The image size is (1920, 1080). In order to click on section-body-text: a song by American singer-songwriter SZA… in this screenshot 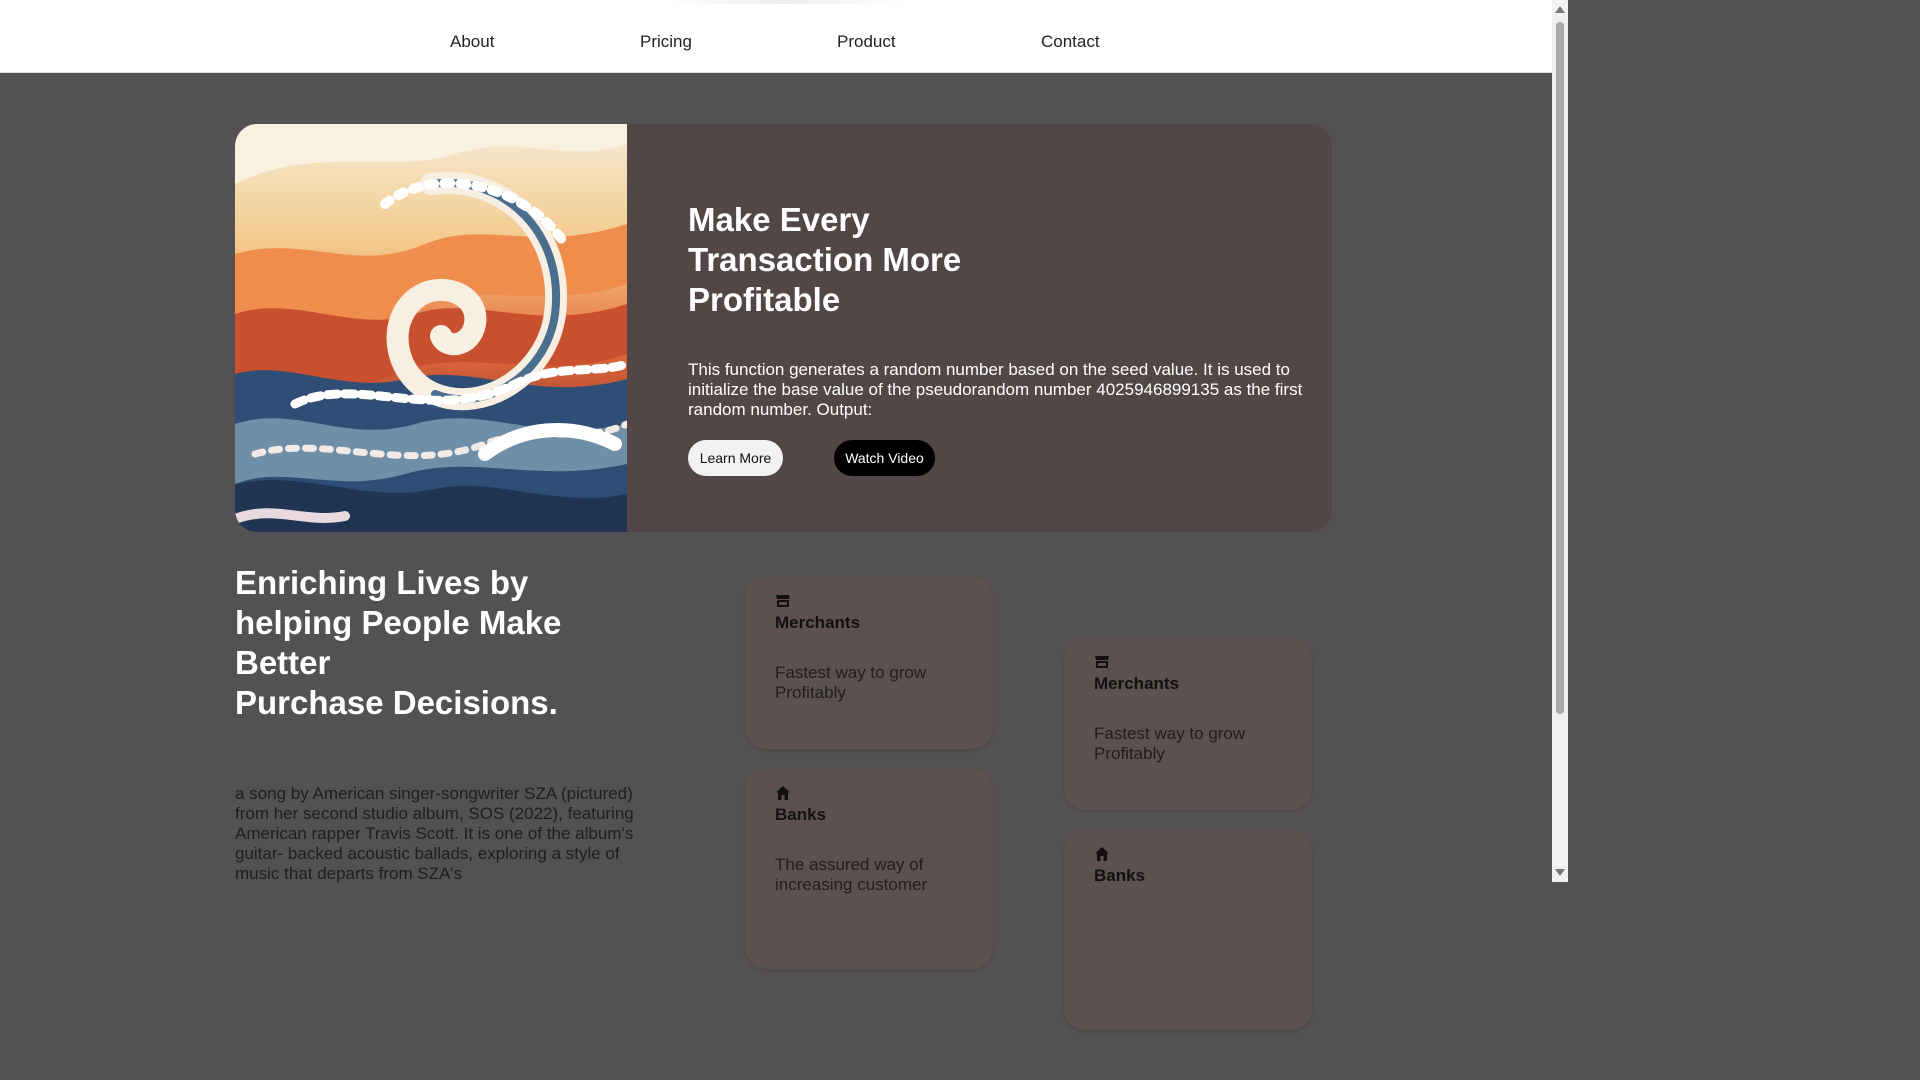, I will do `click(434, 833)`.